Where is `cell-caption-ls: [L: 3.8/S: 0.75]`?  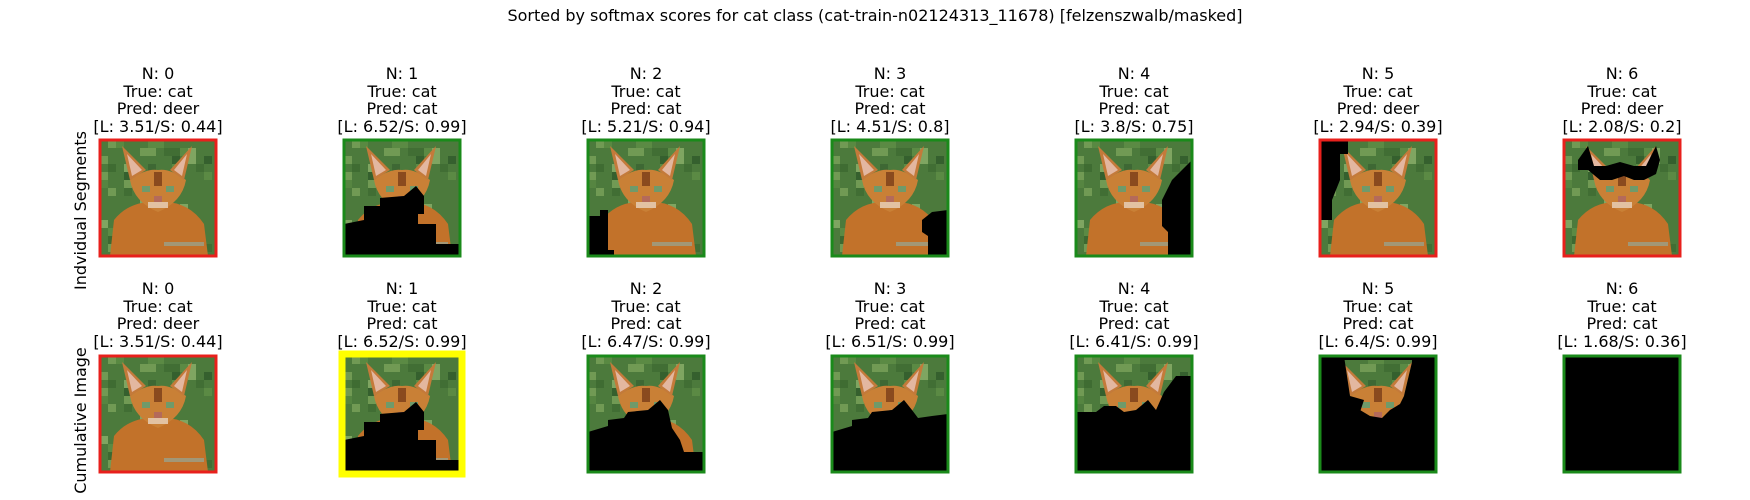
cell-caption-ls: [L: 3.8/S: 0.75] is located at coordinates (1134, 126).